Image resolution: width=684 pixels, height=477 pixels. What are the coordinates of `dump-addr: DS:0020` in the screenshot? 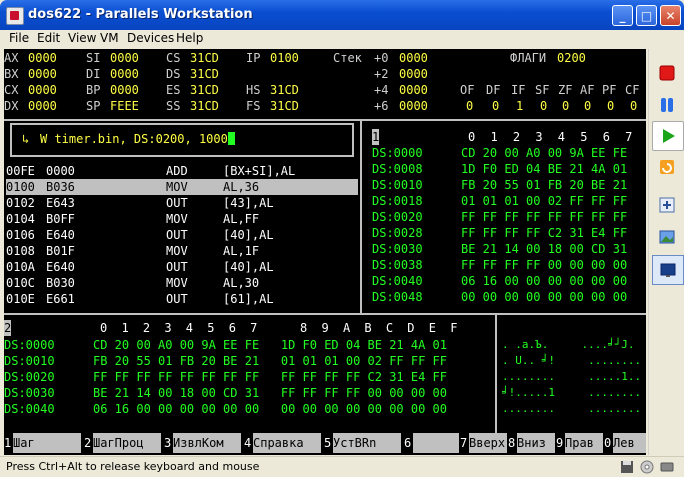 It's located at (397, 217).